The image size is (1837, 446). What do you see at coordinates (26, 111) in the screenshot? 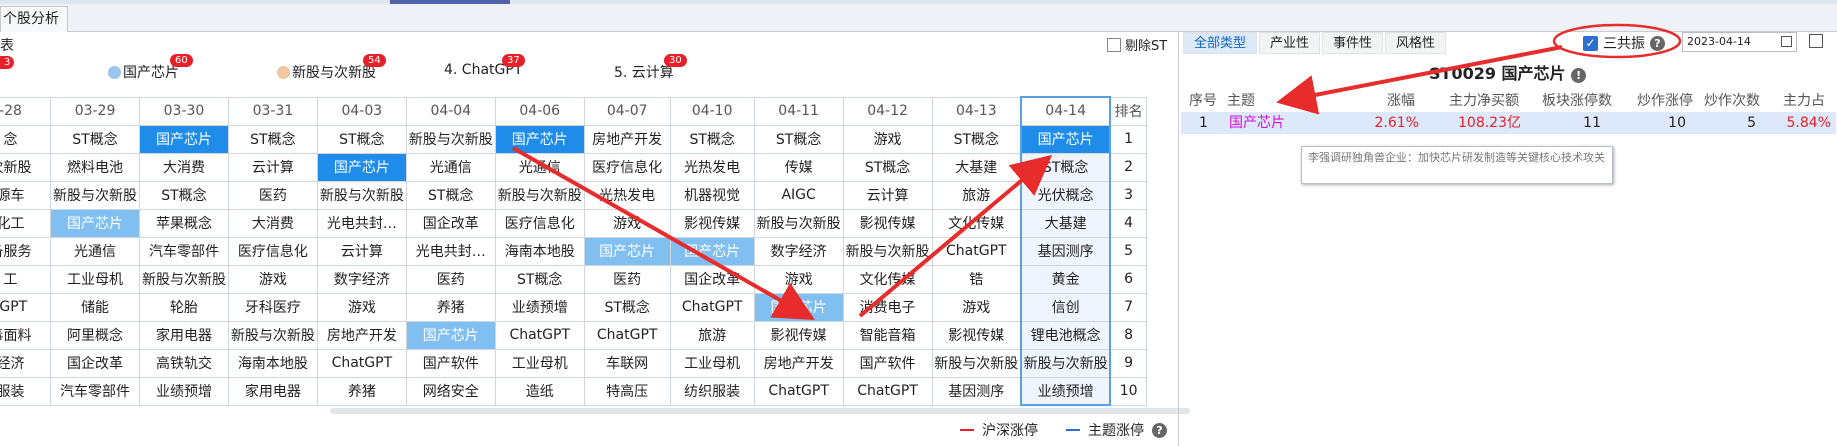
I see `date-header: -28` at bounding box center [26, 111].